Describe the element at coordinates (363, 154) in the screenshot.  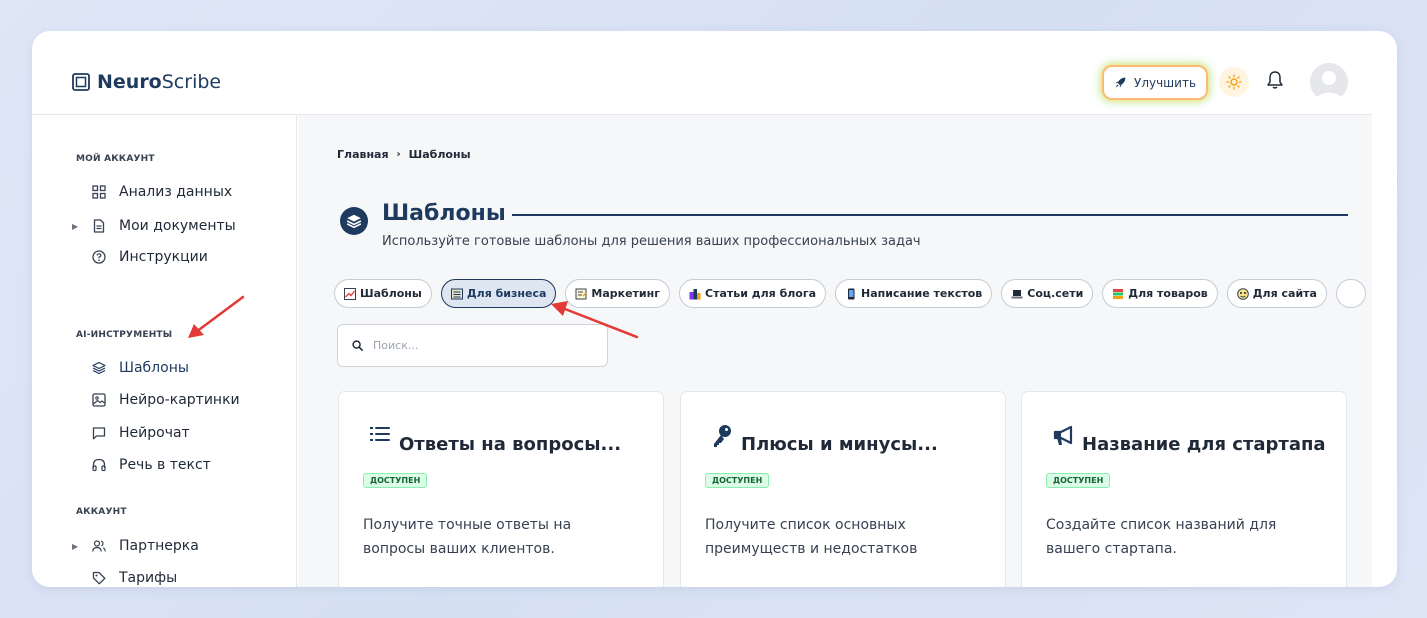
I see `breadcrumb-home-link: Главная` at that location.